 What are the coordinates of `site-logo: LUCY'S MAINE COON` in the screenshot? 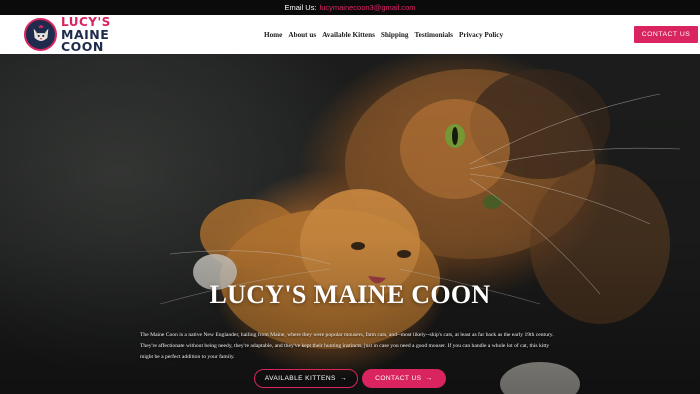 It's located at (89, 34).